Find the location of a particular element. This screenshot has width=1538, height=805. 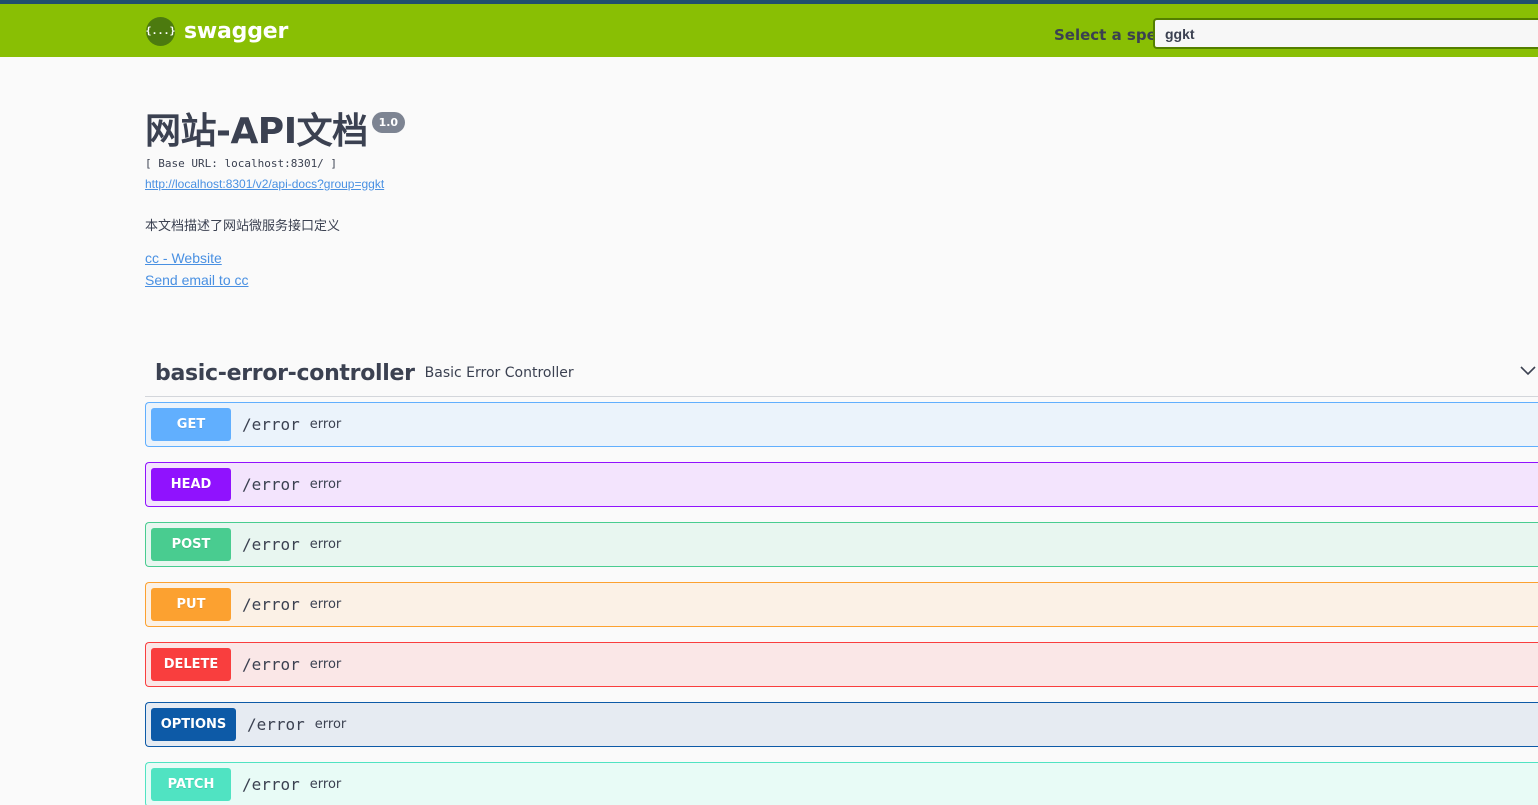

operation-head-error: HEAD /error error is located at coordinates (841, 484).